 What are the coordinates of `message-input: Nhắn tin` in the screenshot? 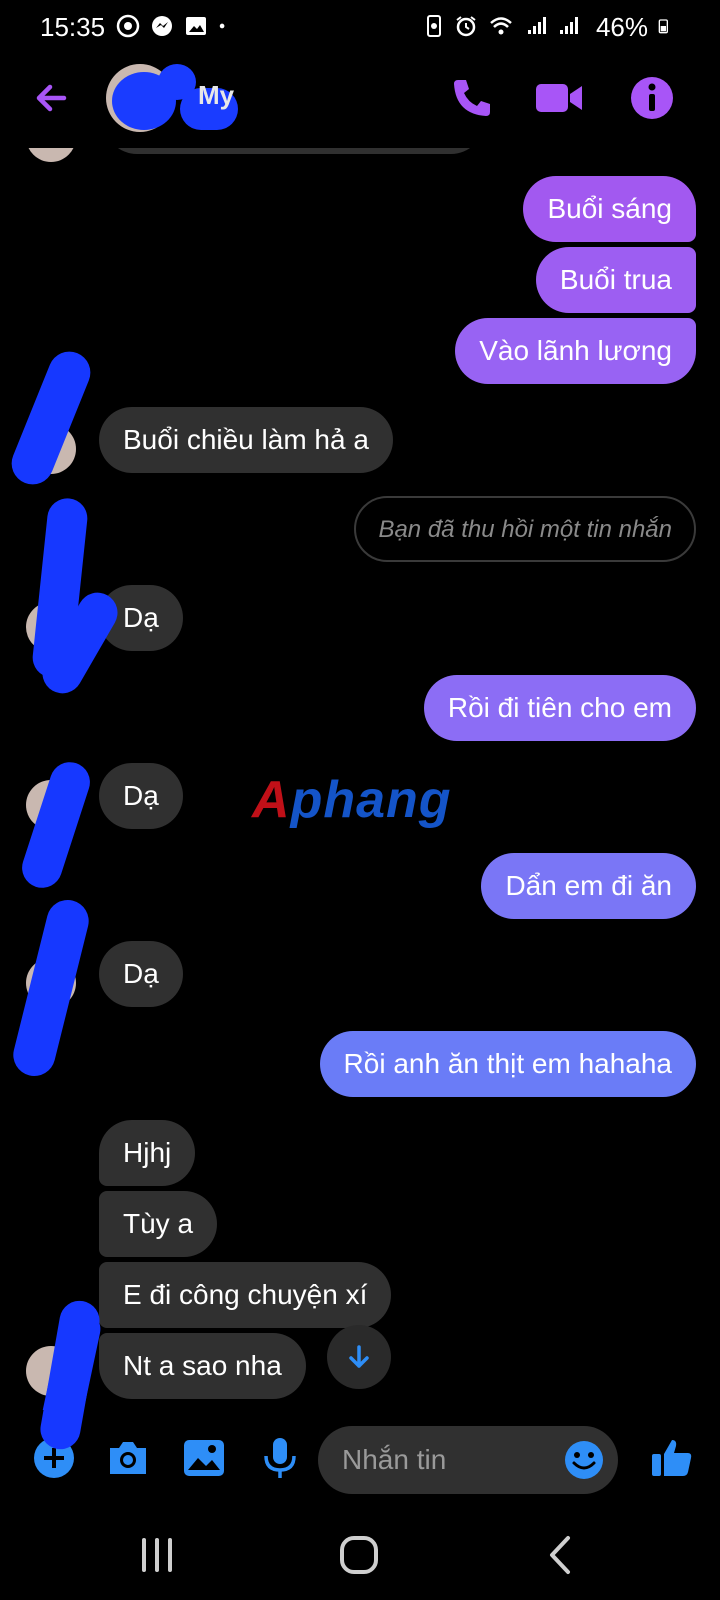 It's located at (468, 1460).